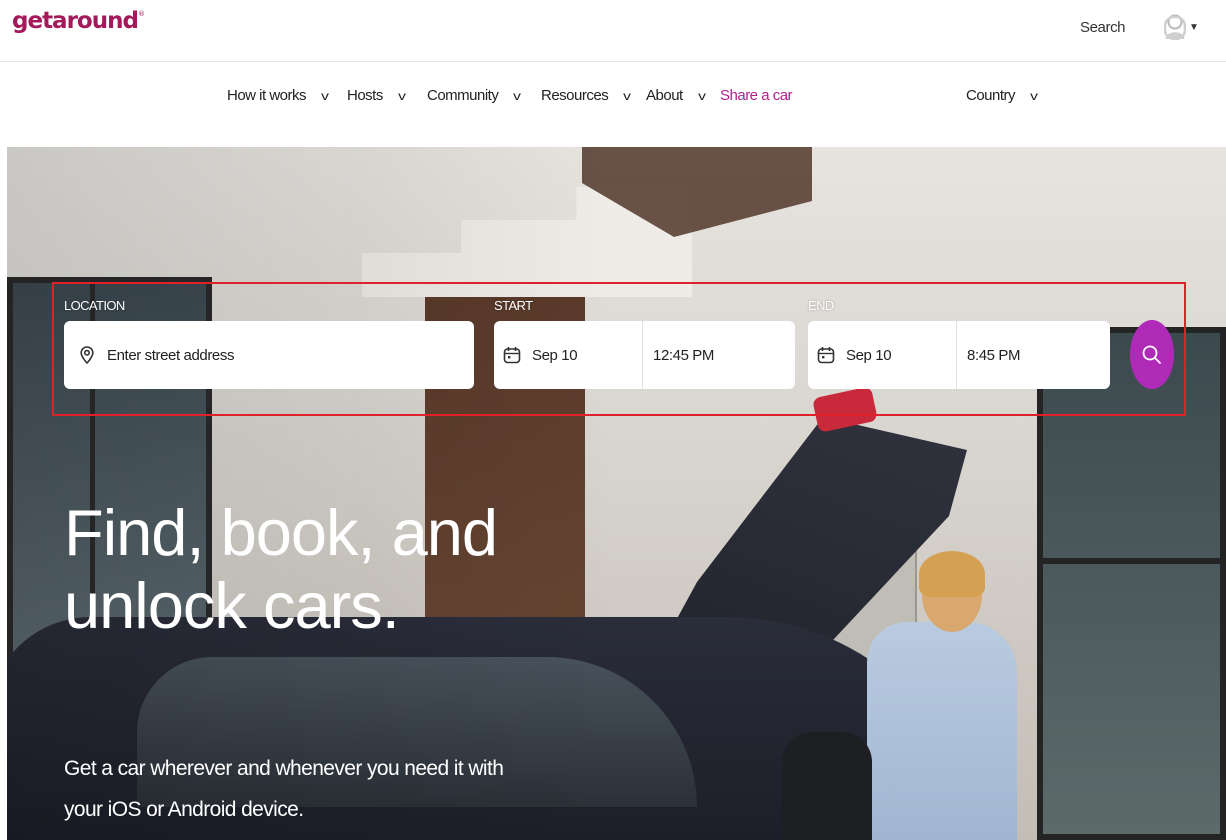 This screenshot has height=840, width=1226. What do you see at coordinates (78, 21) in the screenshot?
I see `getaround-logo: getaround®` at bounding box center [78, 21].